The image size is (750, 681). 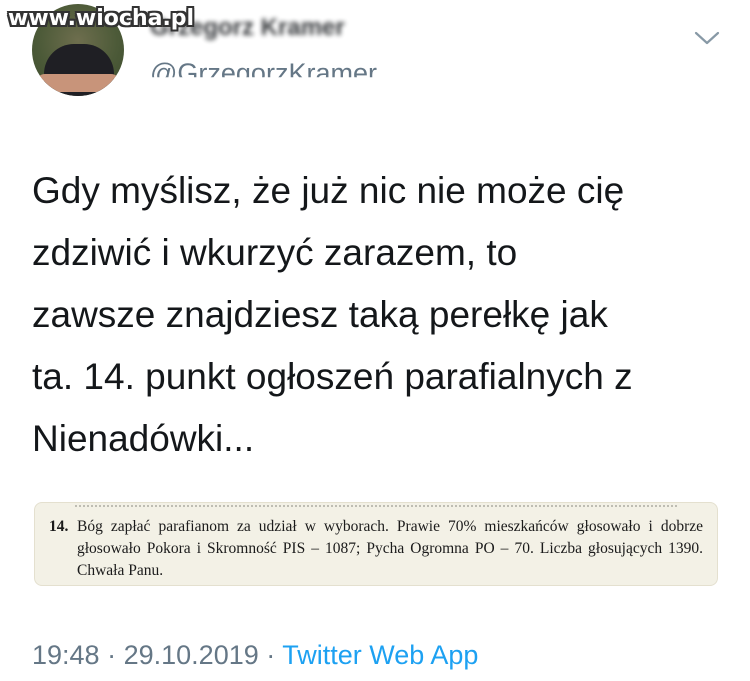 I want to click on tweet-source-link: Twitter Web App, so click(x=380, y=655).